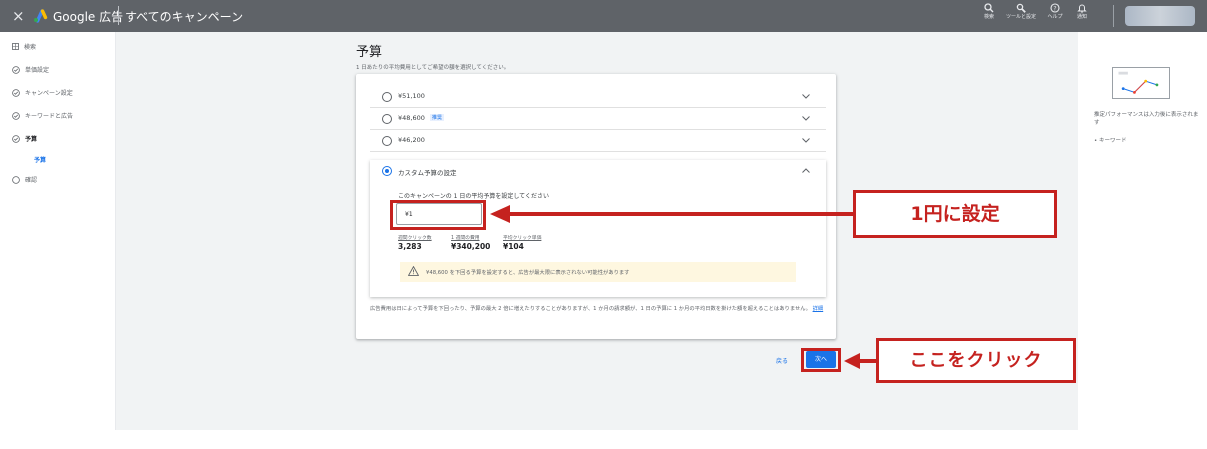 The width and height of the screenshot is (1207, 449). Describe the element at coordinates (955, 214) in the screenshot. I see `callout-set-one-yen: 1円に設定` at that location.